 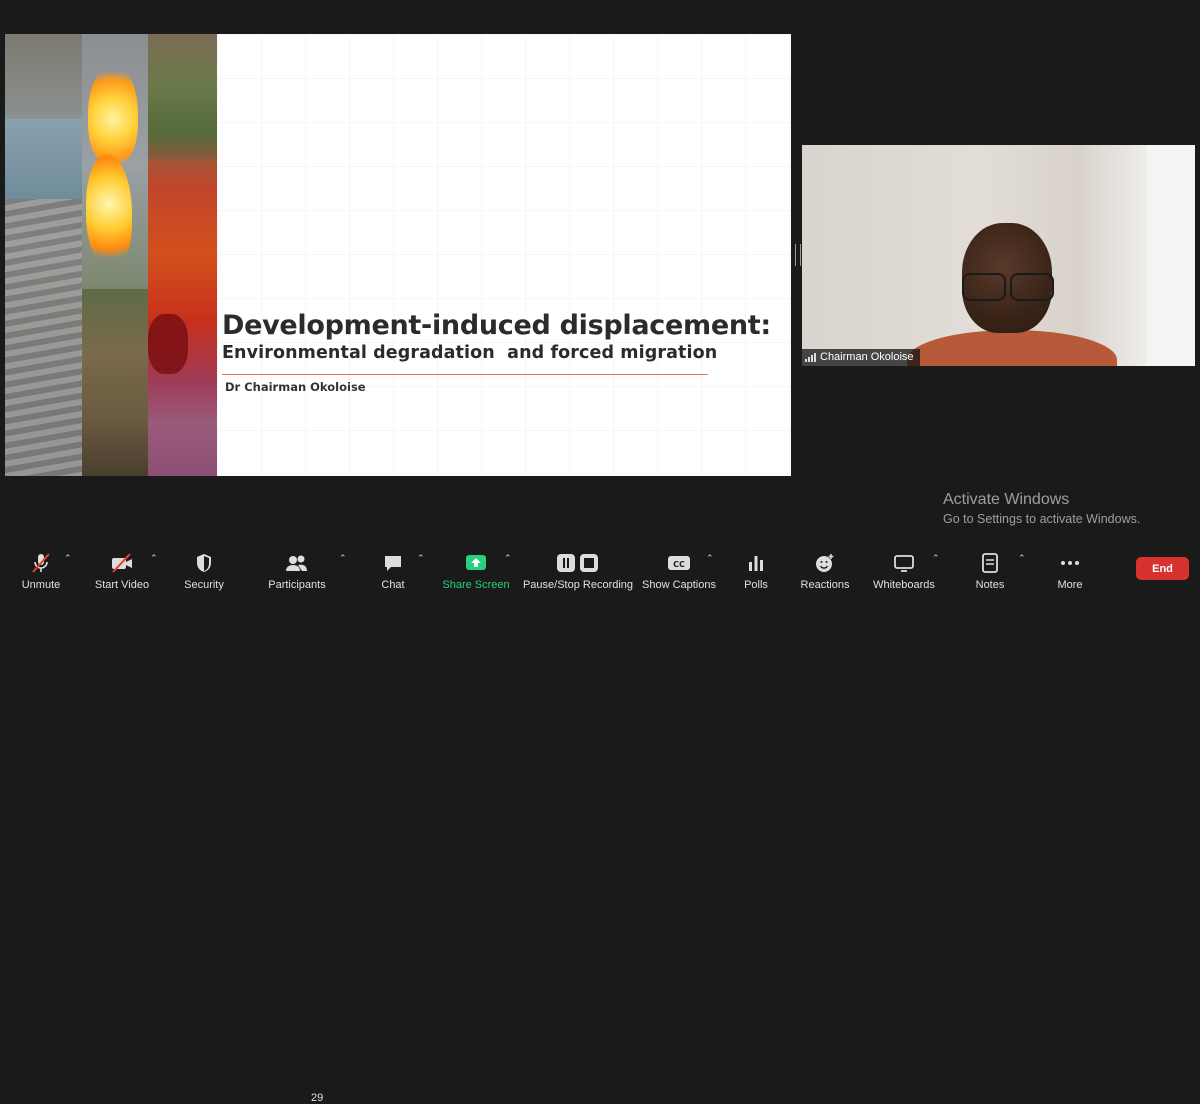 What do you see at coordinates (990, 563) in the screenshot?
I see `notes-icon` at bounding box center [990, 563].